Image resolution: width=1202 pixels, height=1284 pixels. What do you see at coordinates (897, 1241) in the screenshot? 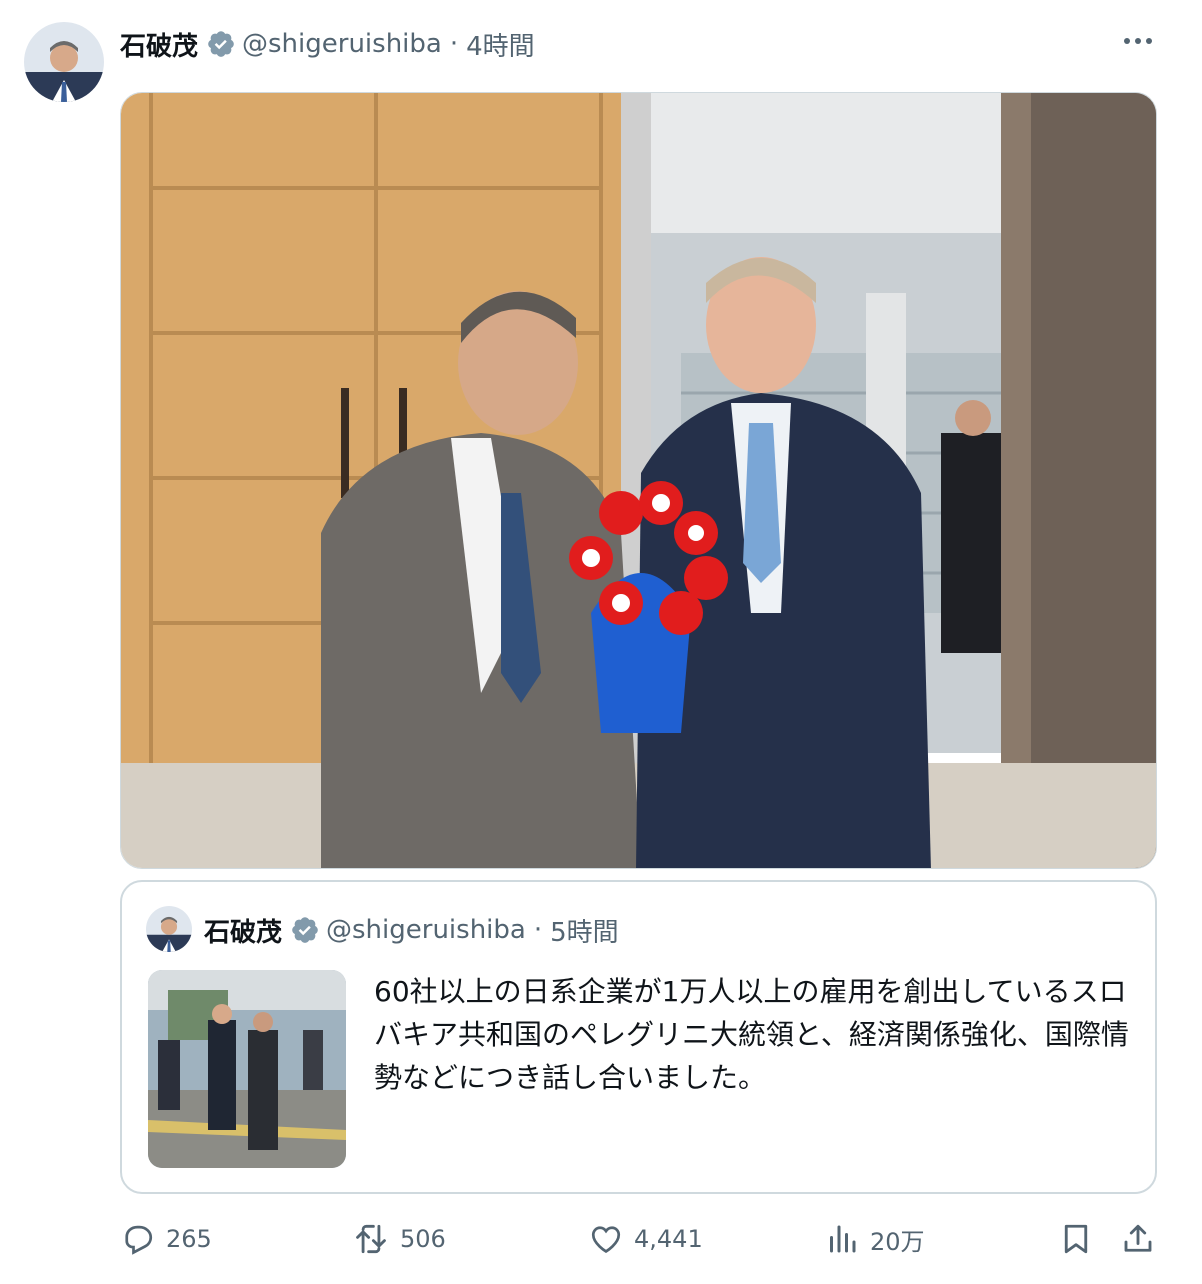
I see `views-count: 20万` at bounding box center [897, 1241].